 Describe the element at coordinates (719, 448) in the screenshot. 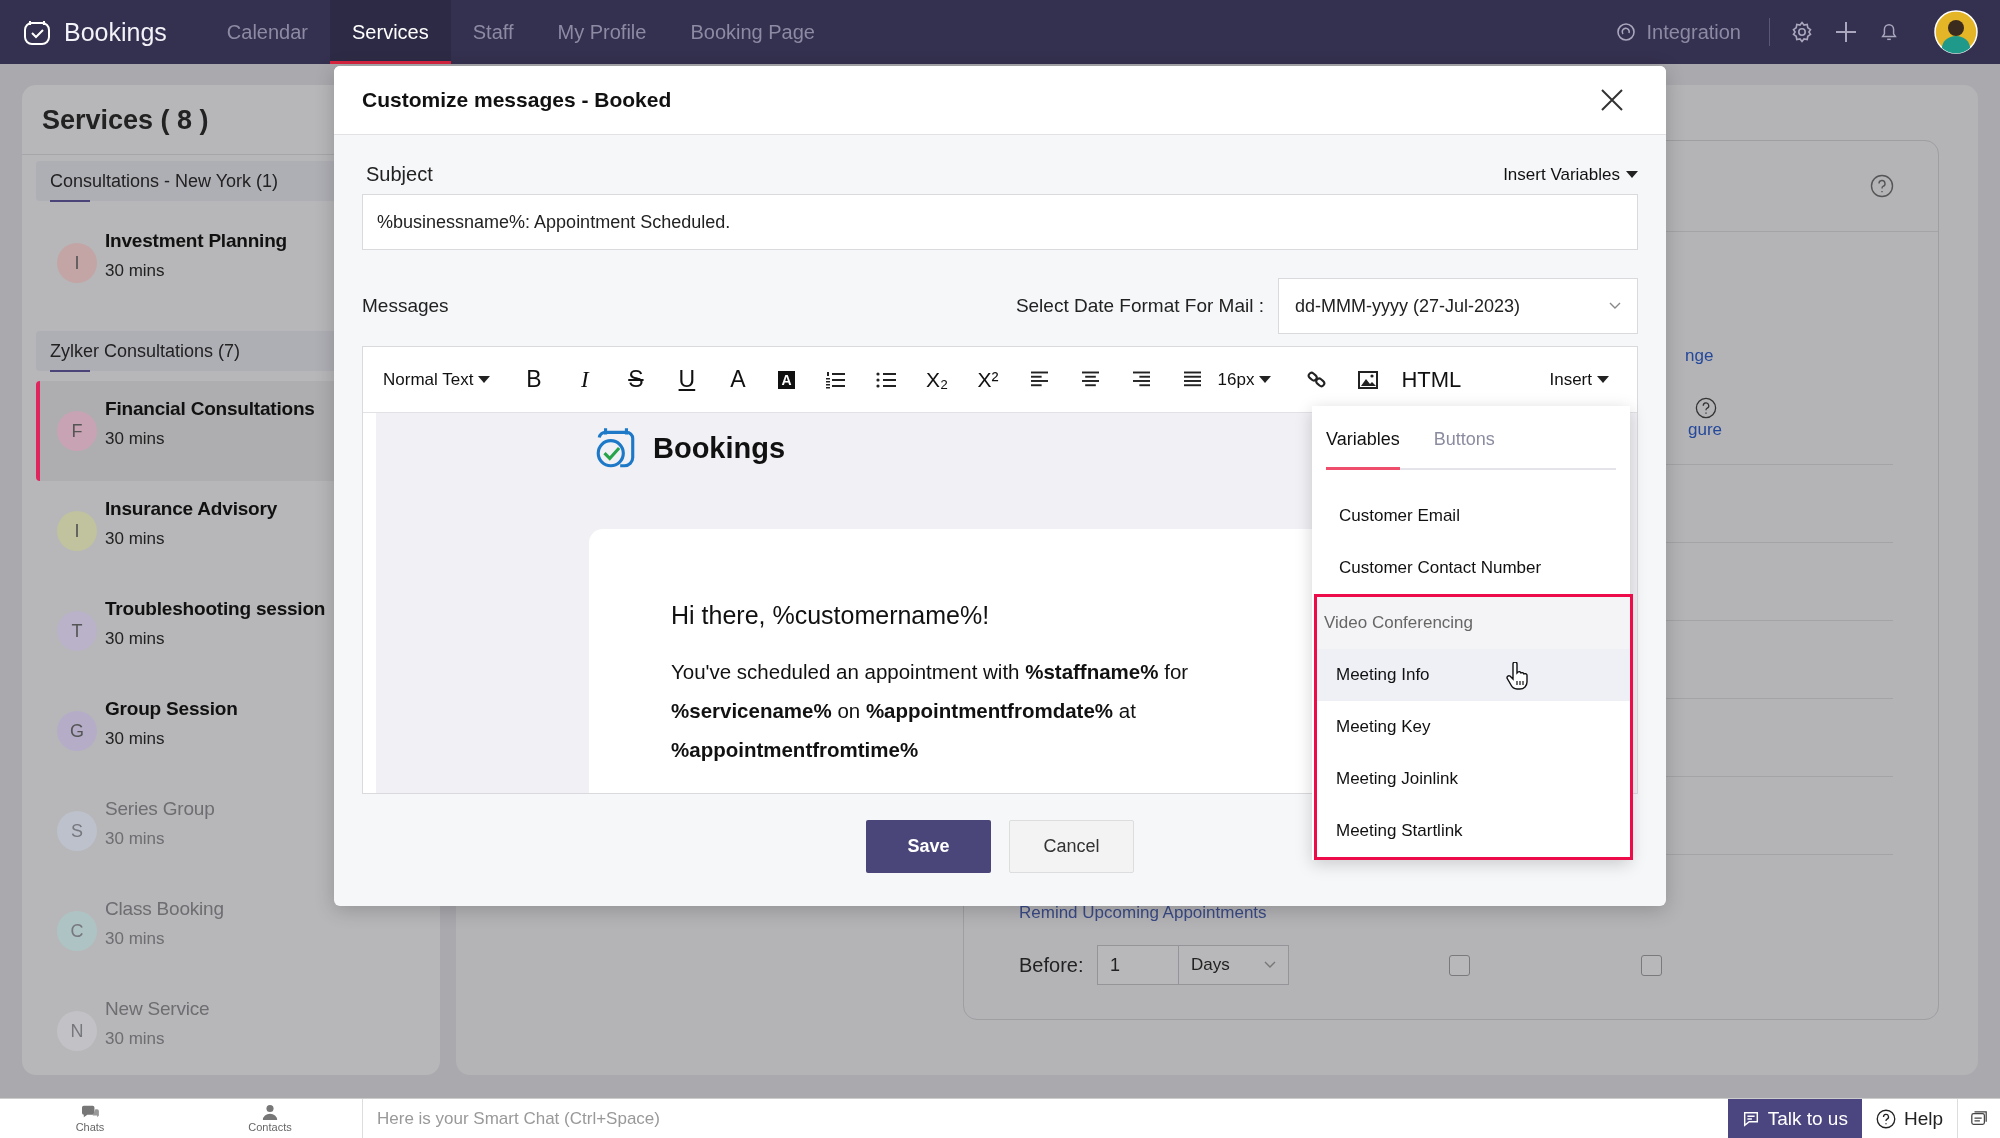

I see `email-brand-name: Bookings` at that location.